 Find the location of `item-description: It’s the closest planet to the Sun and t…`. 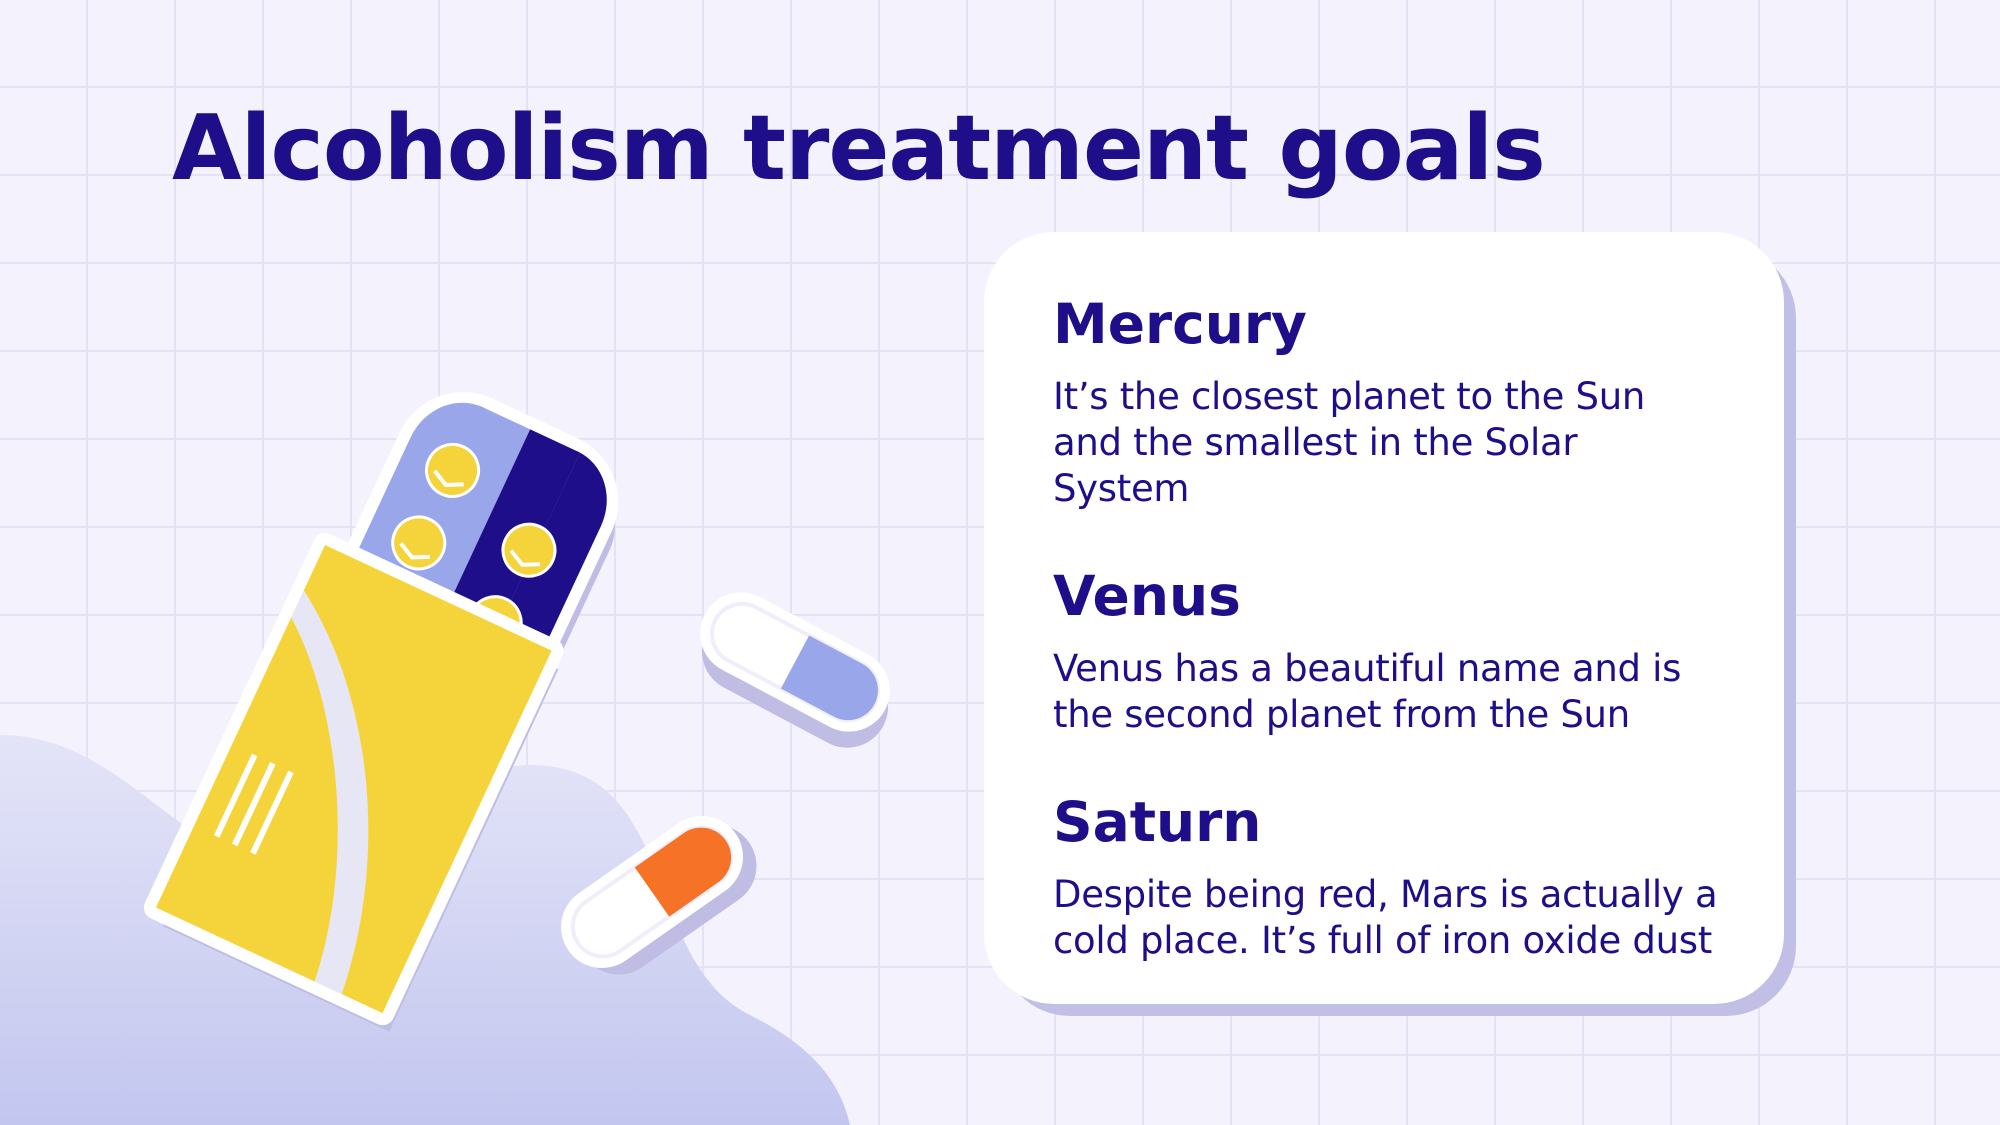

item-description: It’s the closest planet to the Sun and t… is located at coordinates (1349, 442).